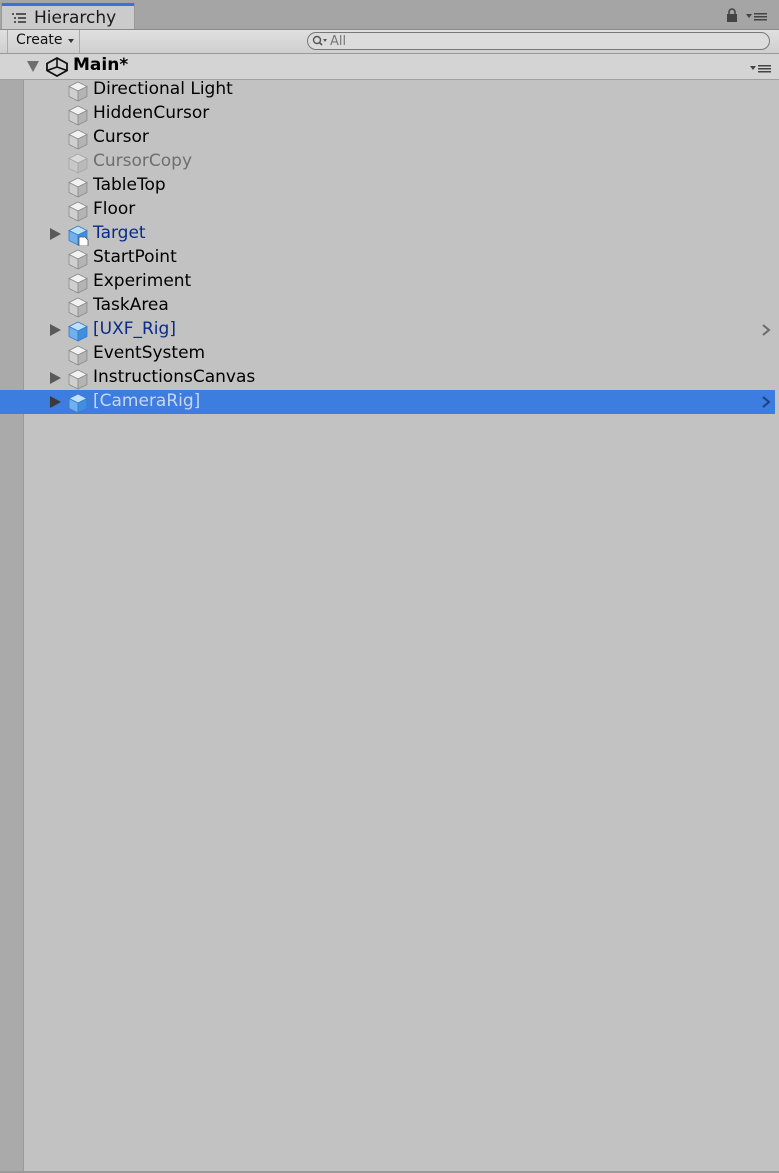  I want to click on hierarchy-item-label: InstructionsCanvas, so click(174, 377).